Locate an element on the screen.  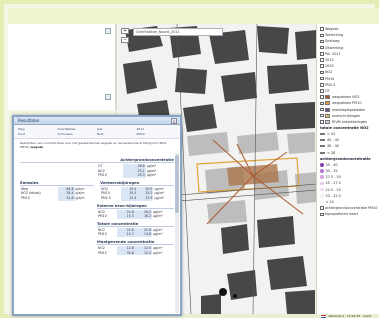
class-label: 35 - 40 is located at coordinates (331, 164).